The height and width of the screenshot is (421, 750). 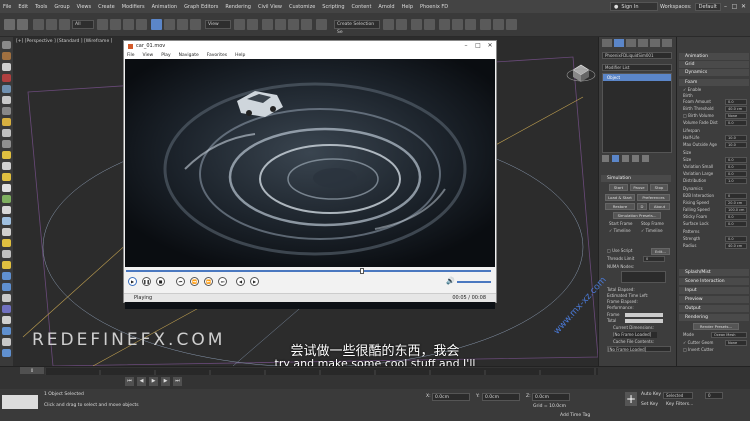 What do you see at coordinates (474, 282) in the screenshot?
I see `volume-slider` at bounding box center [474, 282].